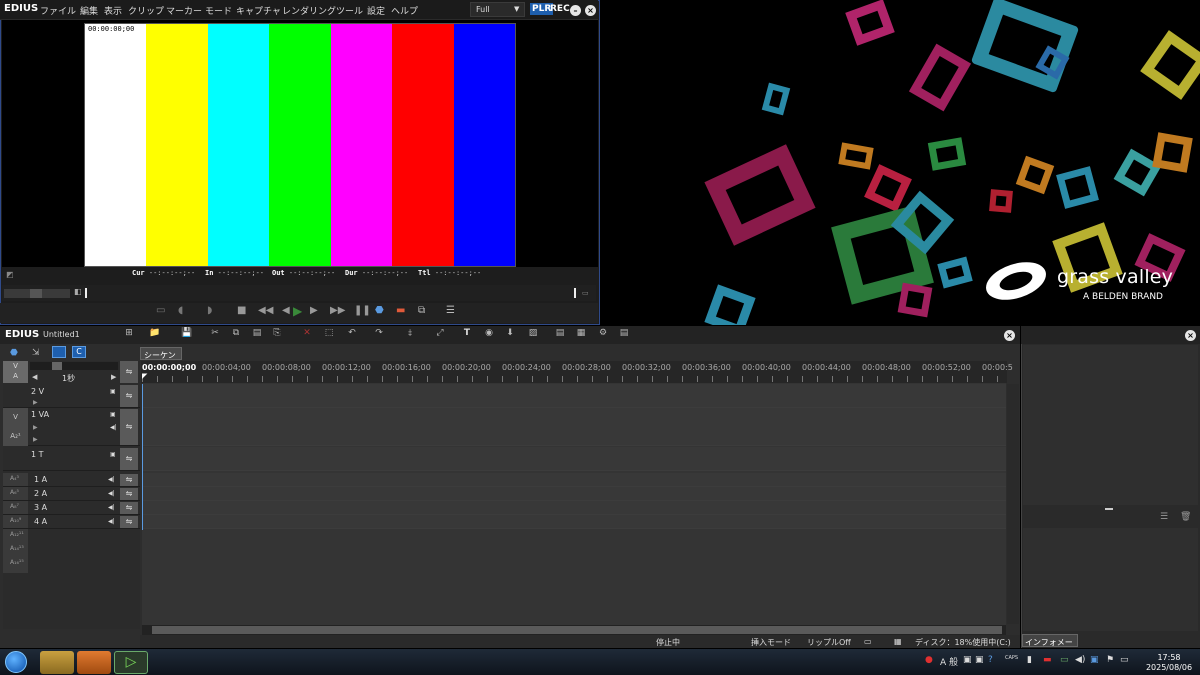 The width and height of the screenshot is (1200, 675). Describe the element at coordinates (257, 334) in the screenshot. I see `paste-icon: ▤` at that location.